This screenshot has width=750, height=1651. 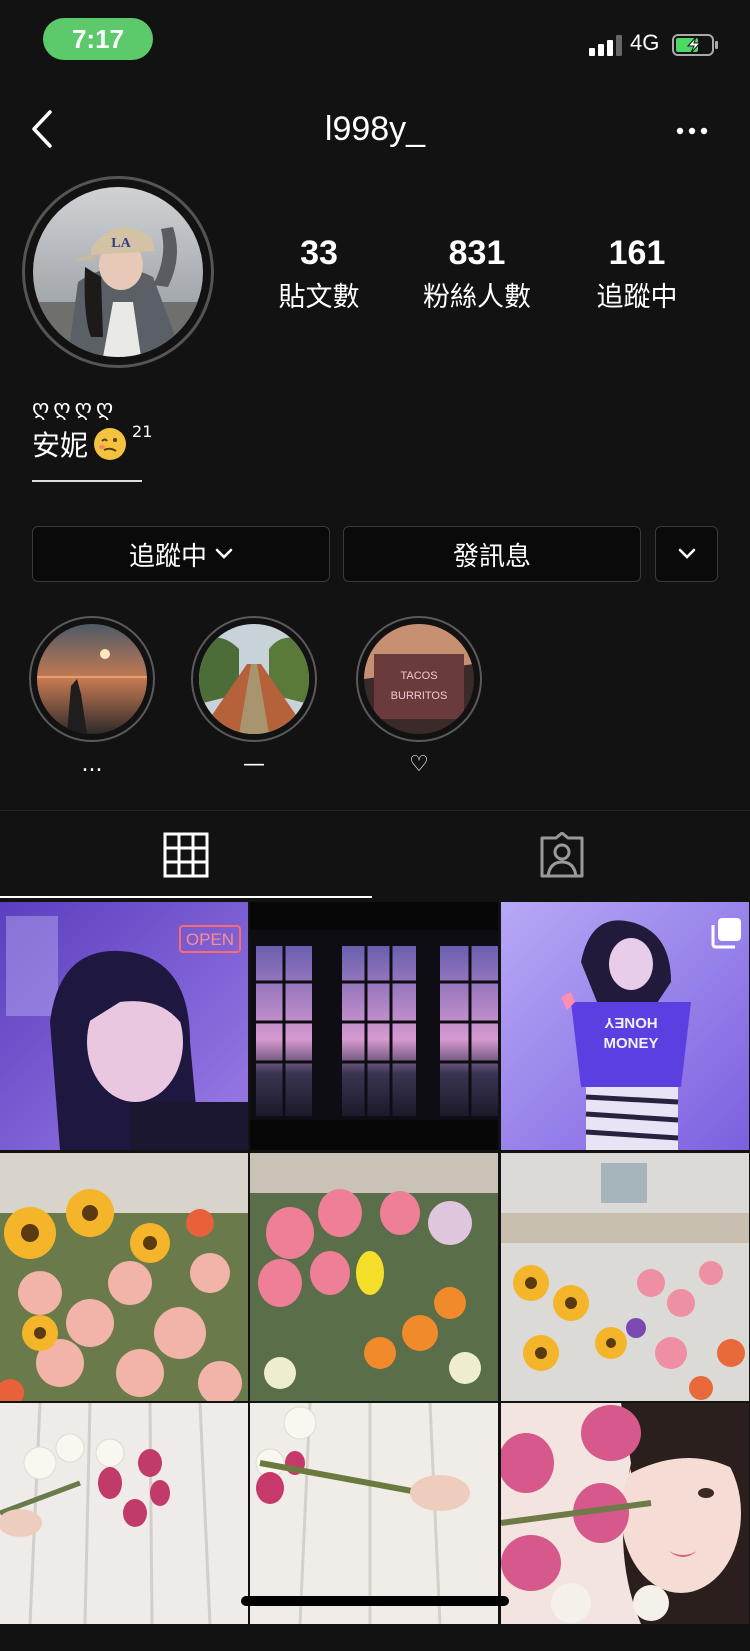 What do you see at coordinates (375, 810) in the screenshot?
I see `section-divider` at bounding box center [375, 810].